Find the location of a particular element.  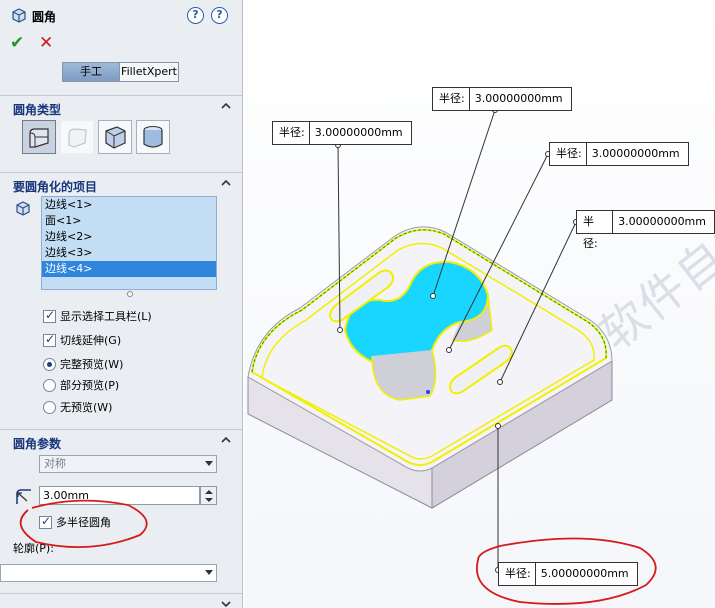

no-preview-radio is located at coordinates (49, 407).